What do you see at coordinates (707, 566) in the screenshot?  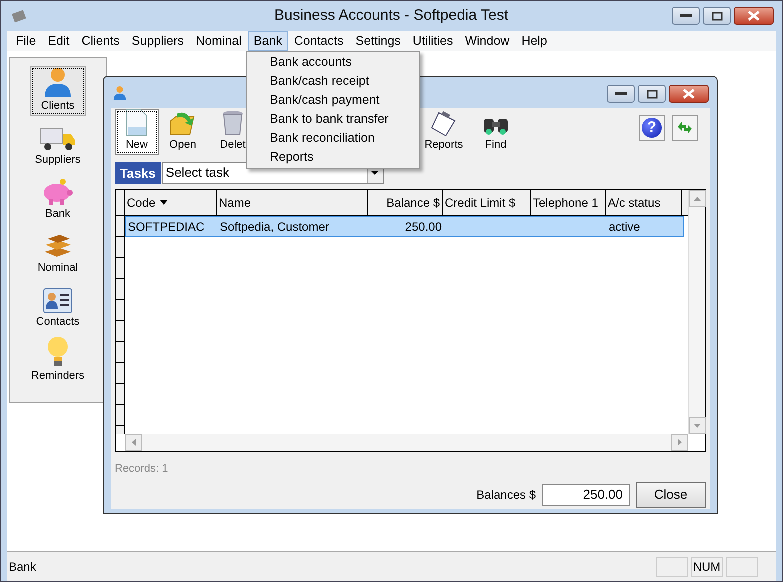 I see `status-indicator: NUM` at bounding box center [707, 566].